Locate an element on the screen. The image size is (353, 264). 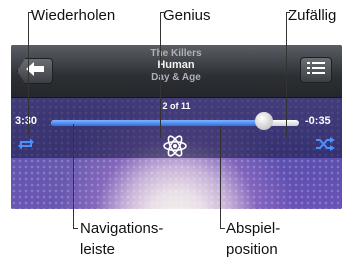
callout-playhead-label-line2: position is located at coordinates (252, 249).